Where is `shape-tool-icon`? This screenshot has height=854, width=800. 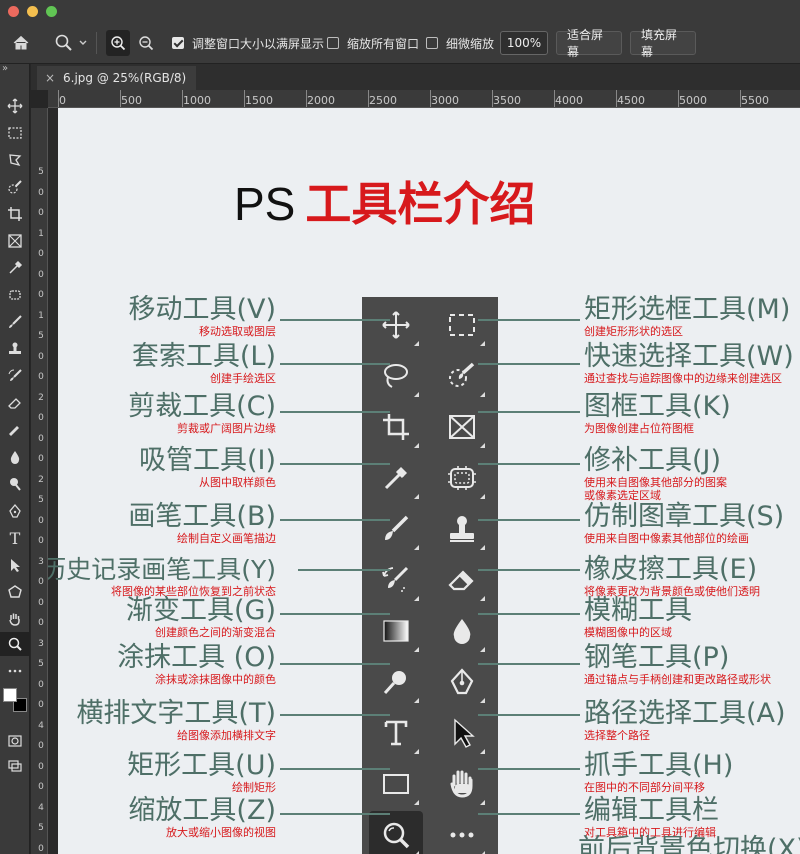 shape-tool-icon is located at coordinates (15, 592).